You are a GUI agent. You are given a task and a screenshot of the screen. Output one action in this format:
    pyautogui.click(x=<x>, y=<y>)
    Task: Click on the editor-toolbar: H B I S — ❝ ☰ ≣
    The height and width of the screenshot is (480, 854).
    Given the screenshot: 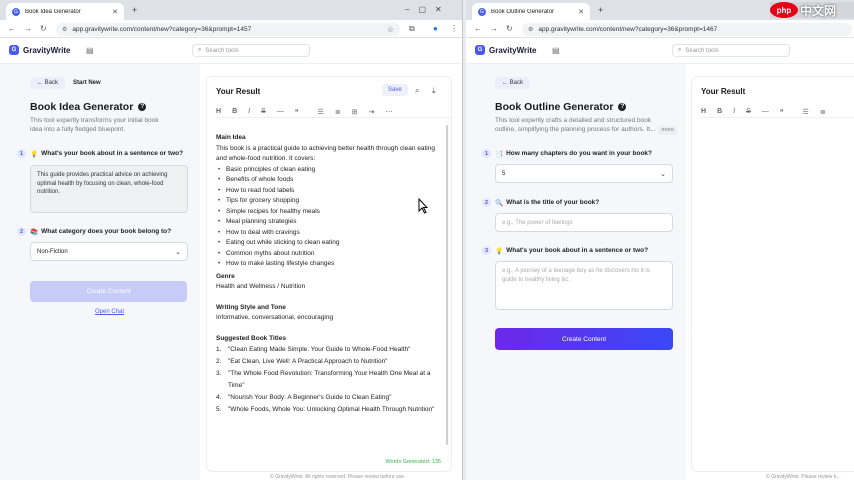 What is the action you would take?
    pyautogui.click(x=777, y=112)
    